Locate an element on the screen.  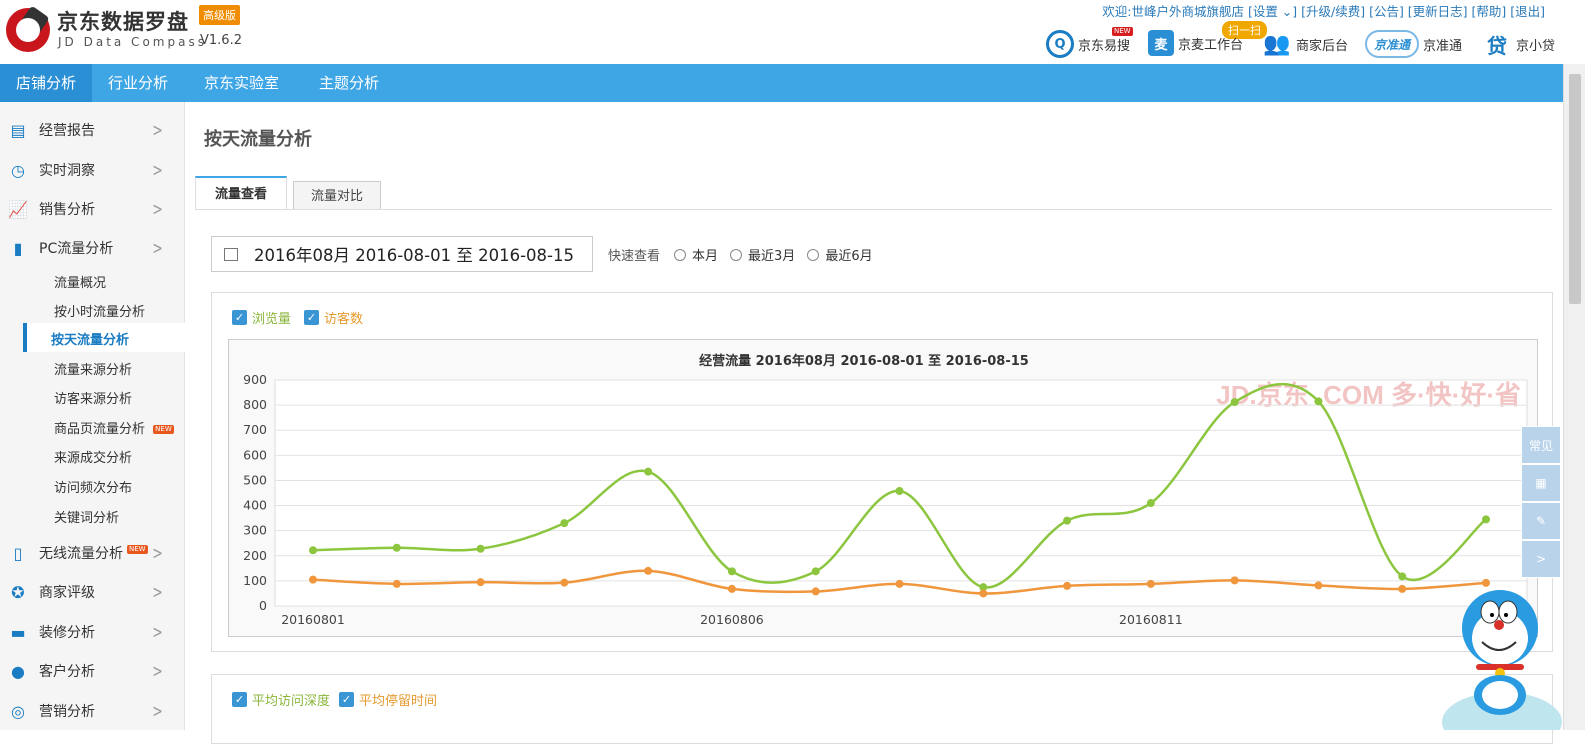
y-tick-label: 100 is located at coordinates (255, 580).